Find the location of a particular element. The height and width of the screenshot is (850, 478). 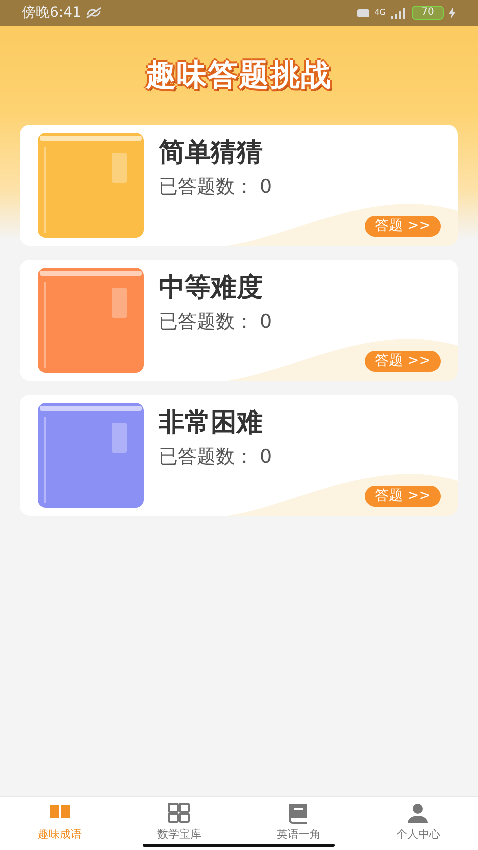

level-title: 简单猜猜 is located at coordinates (211, 153).